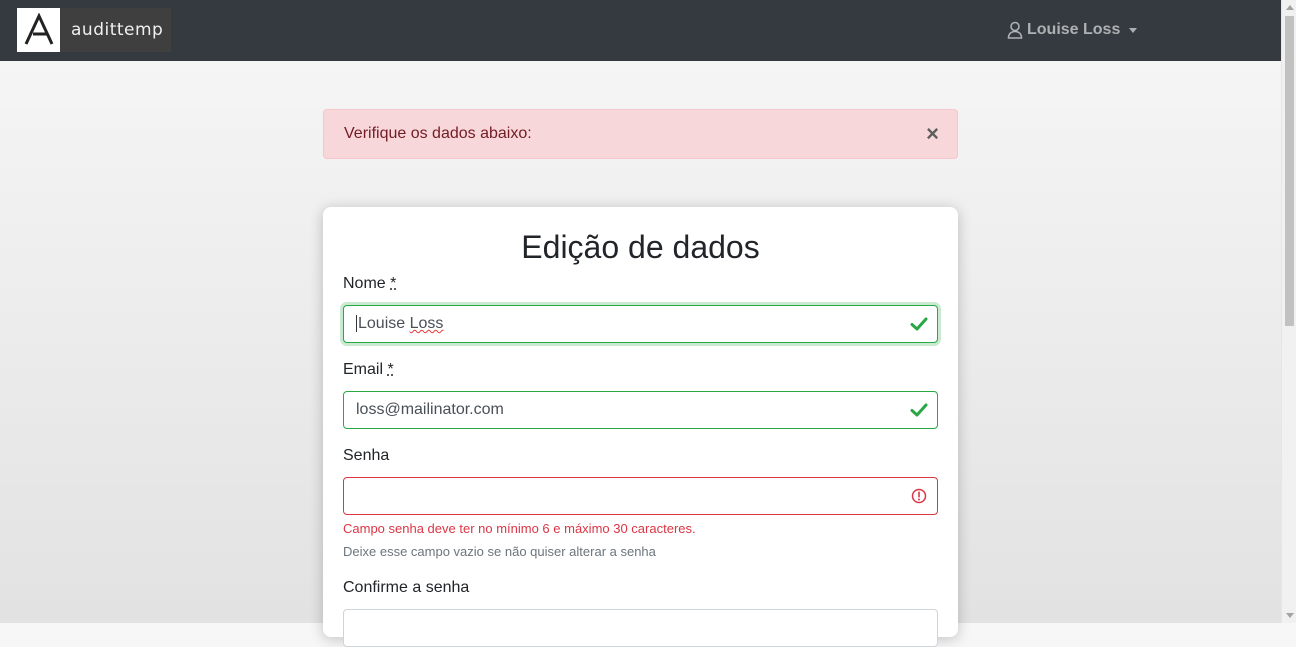 The height and width of the screenshot is (647, 1296). Describe the element at coordinates (640, 324) in the screenshot. I see `nome-input: Louise Loss` at that location.